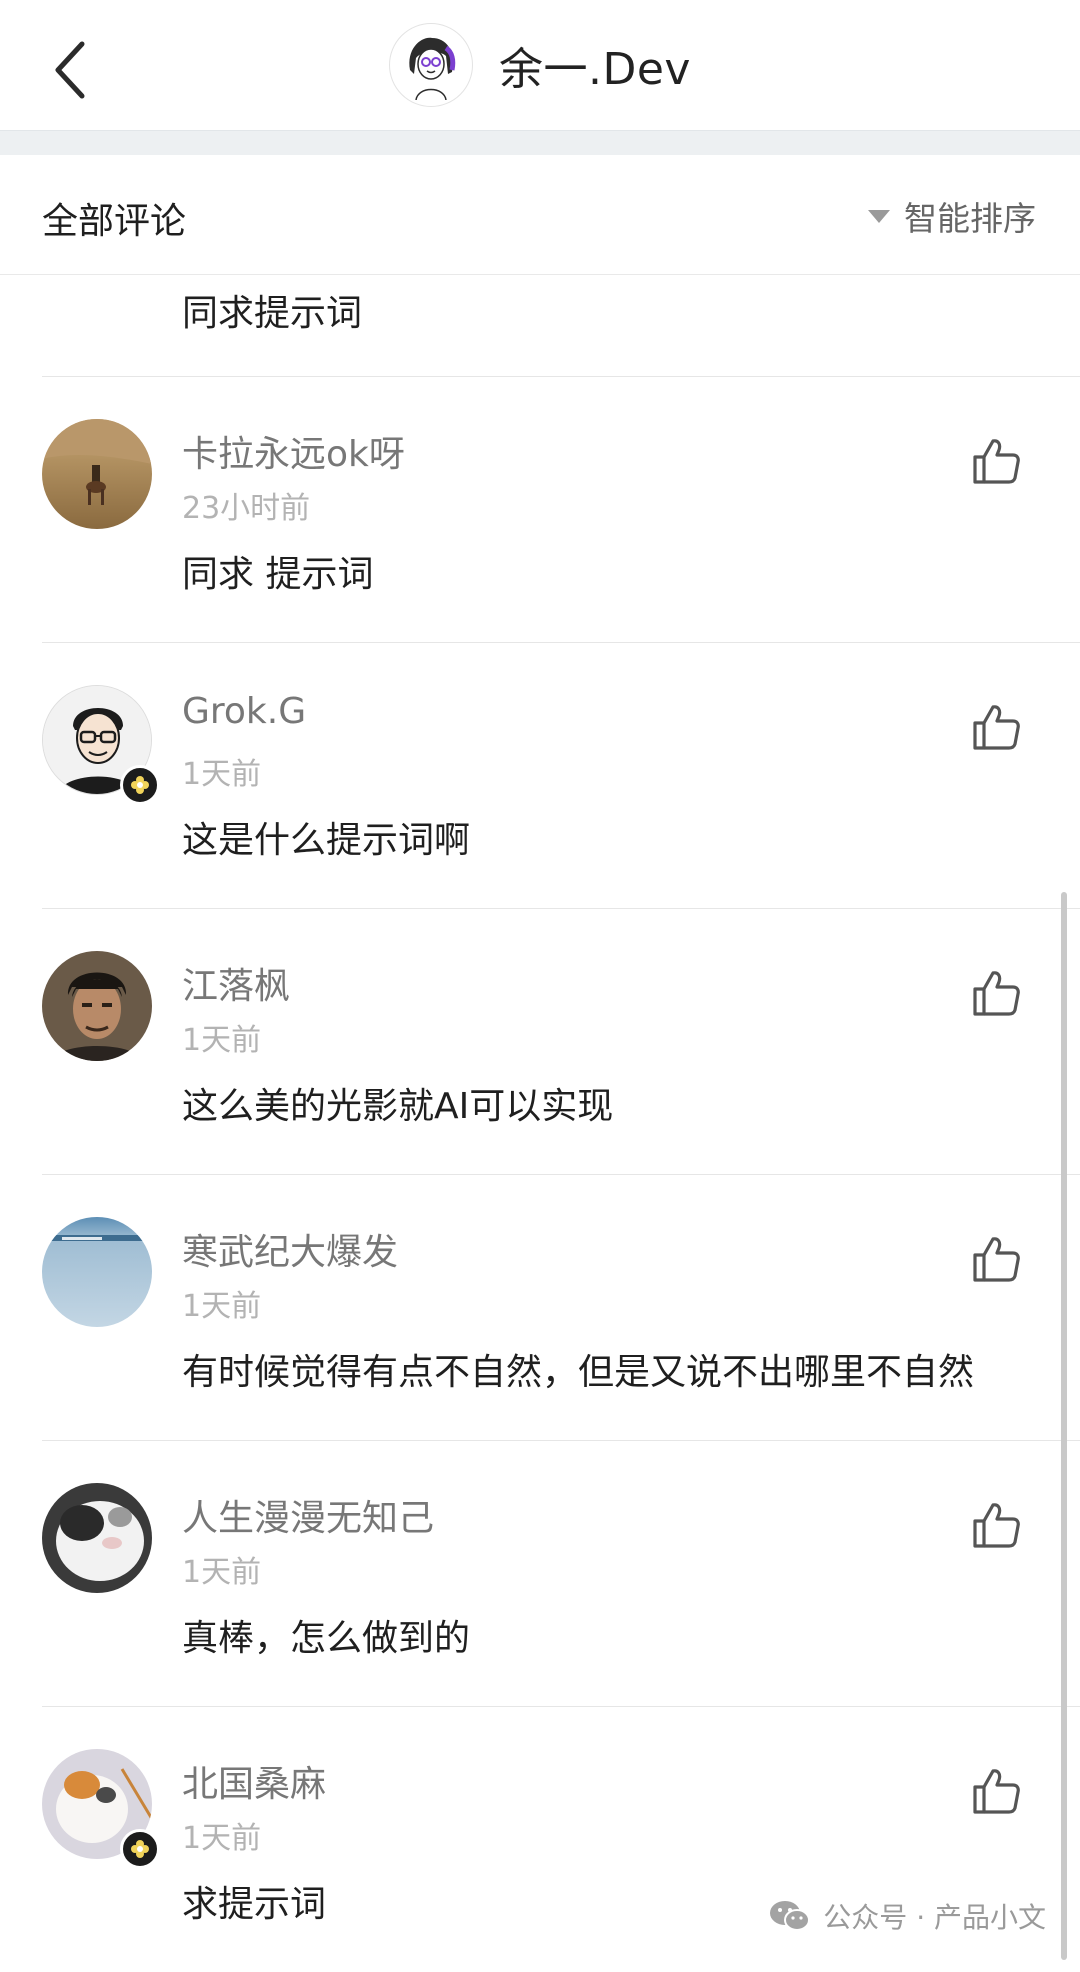 The height and width of the screenshot is (1972, 1080). I want to click on comment-text: 有时候觉得有点不自然，但是又说不出哪里不自然, so click(578, 1372).